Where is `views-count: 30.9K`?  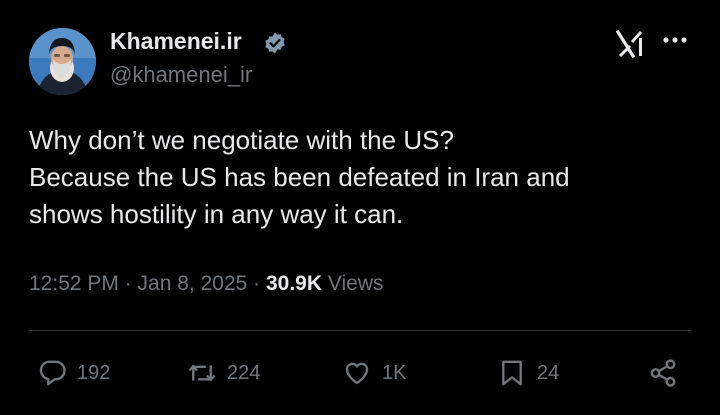
views-count: 30.9K is located at coordinates (294, 283).